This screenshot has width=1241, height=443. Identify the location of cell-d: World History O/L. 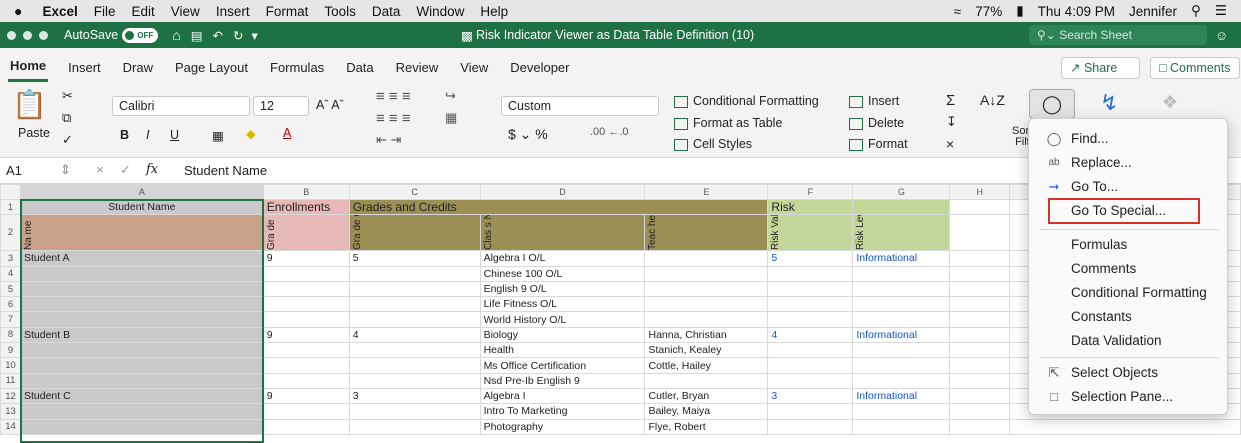
(562, 319).